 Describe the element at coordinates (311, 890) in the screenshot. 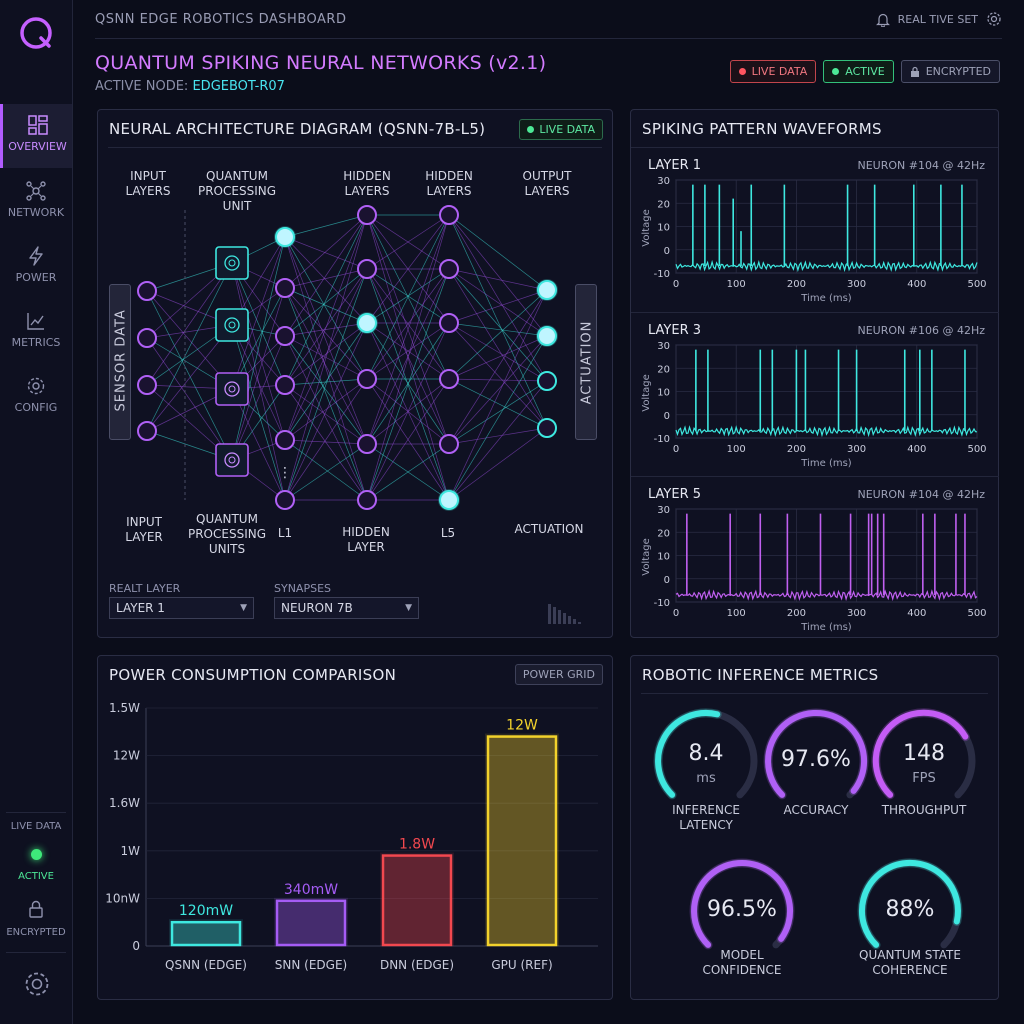

I see `bar-value-label: 340mW` at that location.